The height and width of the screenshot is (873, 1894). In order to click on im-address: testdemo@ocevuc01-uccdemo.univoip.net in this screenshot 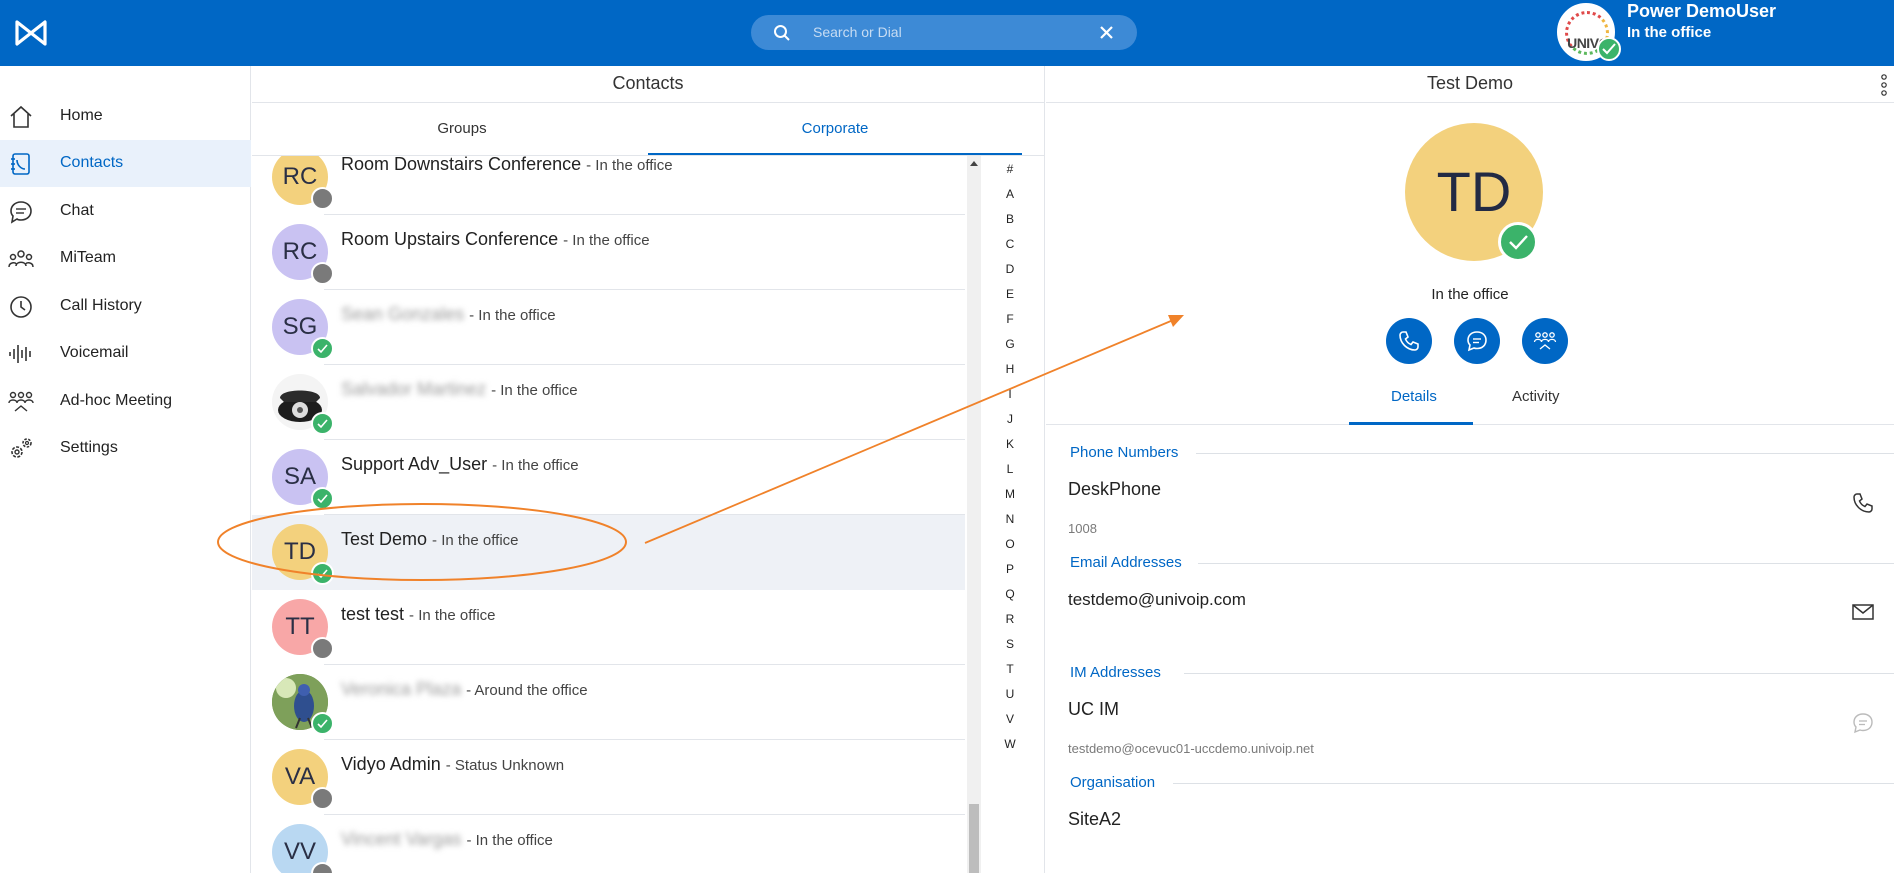, I will do `click(1191, 748)`.